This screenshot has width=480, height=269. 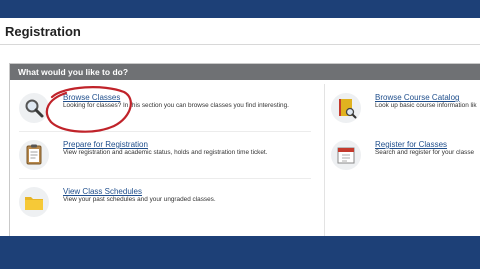 I want to click on magnifier-icon, so click(x=34, y=108).